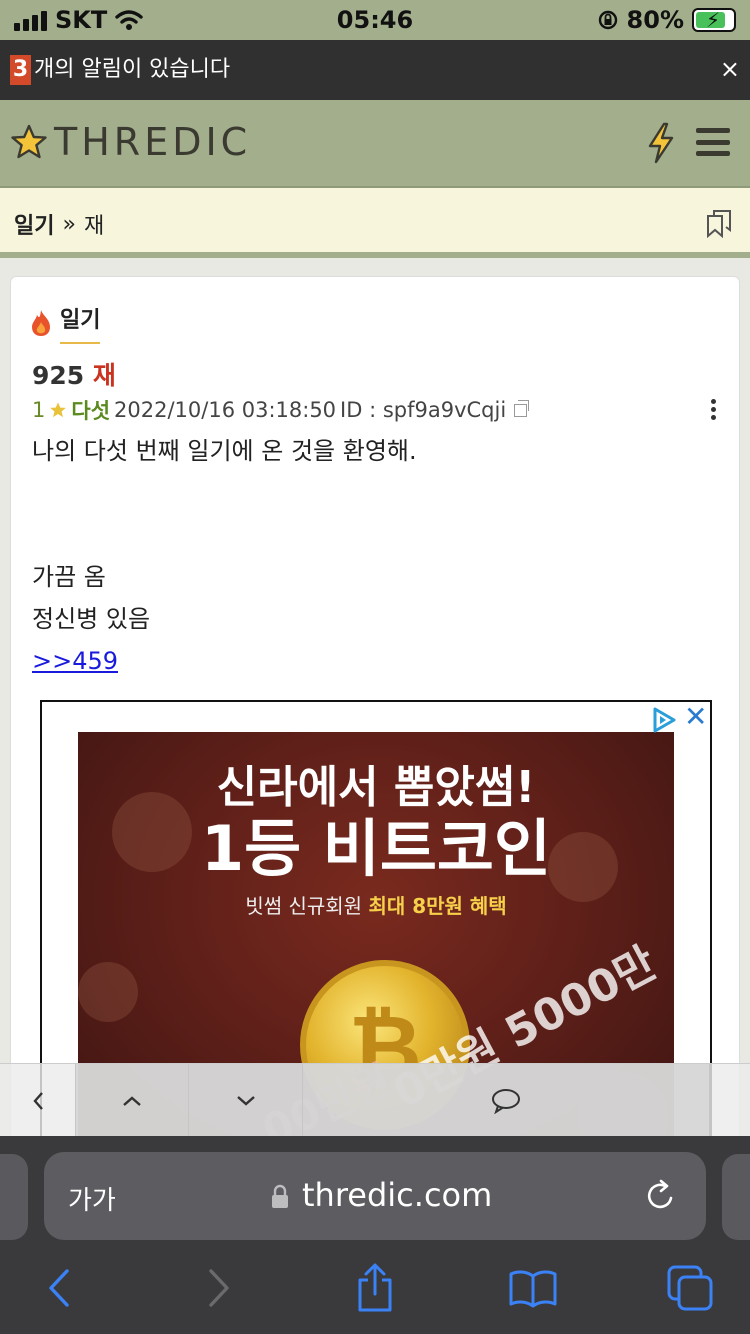 The width and height of the screenshot is (750, 1334). What do you see at coordinates (730, 1100) in the screenshot?
I see `nav-extra-button` at bounding box center [730, 1100].